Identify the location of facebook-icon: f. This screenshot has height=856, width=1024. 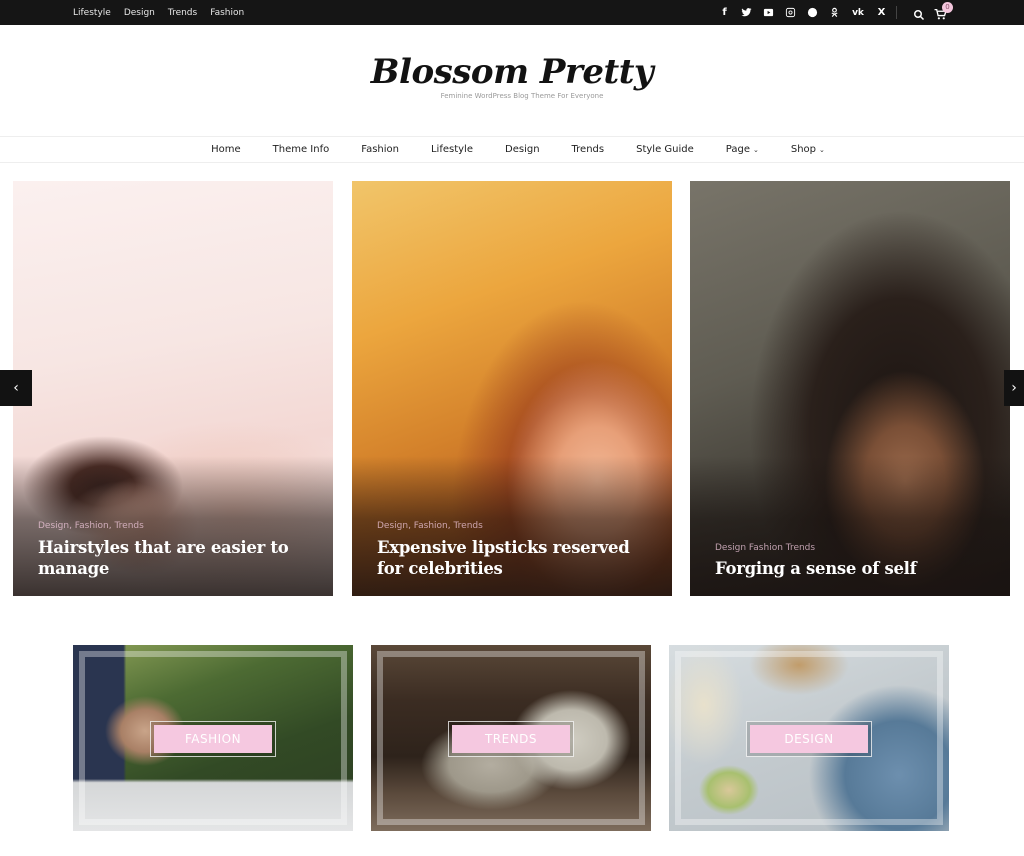
(724, 12).